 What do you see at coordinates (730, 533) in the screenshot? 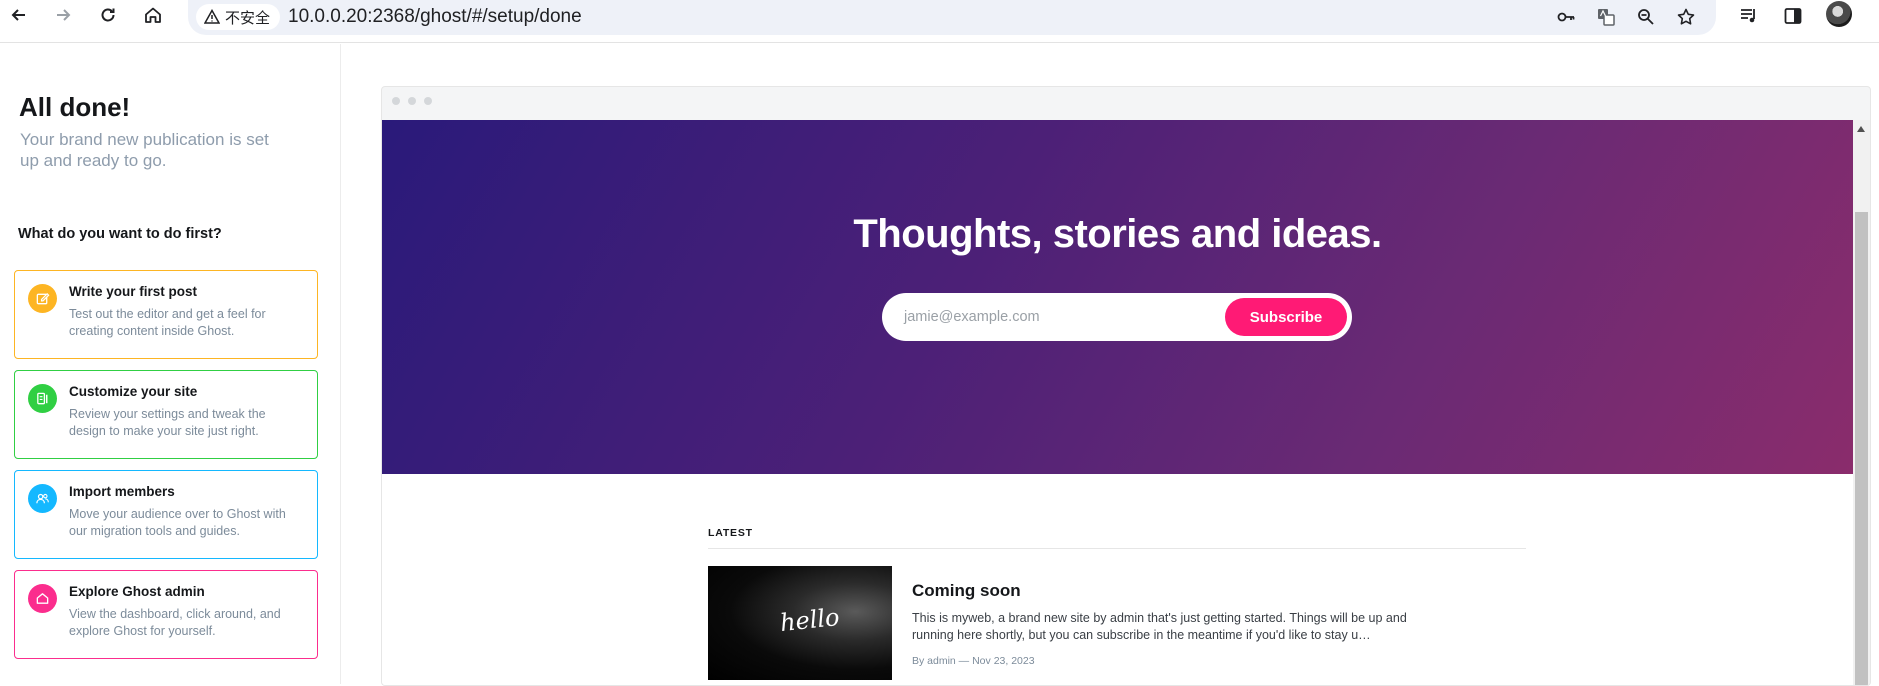
I see `latest-label: LATEST` at bounding box center [730, 533].